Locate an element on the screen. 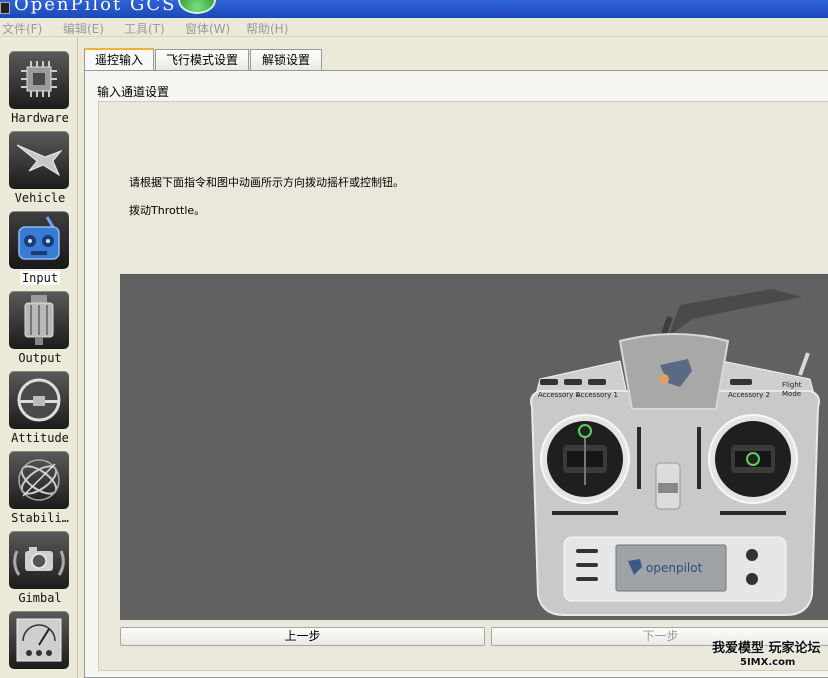 Image resolution: width=828 pixels, height=678 pixels. instruction-text: 请根据下面指令和图中动画所示方向拨动摇杆或控制钮。 is located at coordinates (266, 182).